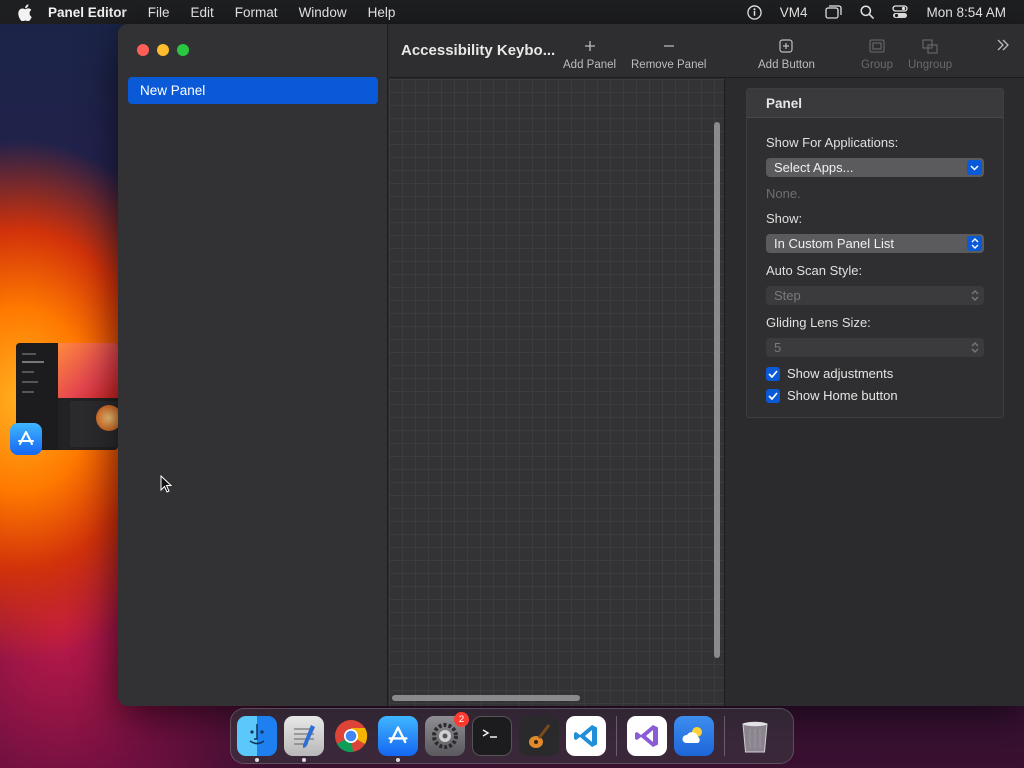  What do you see at coordinates (590, 65) in the screenshot?
I see `add-panel-label: Add Panel` at bounding box center [590, 65].